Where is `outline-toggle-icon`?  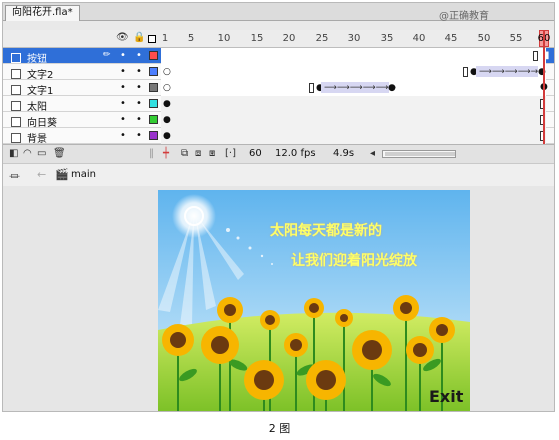
outline-toggle-icon is located at coordinates (152, 39).